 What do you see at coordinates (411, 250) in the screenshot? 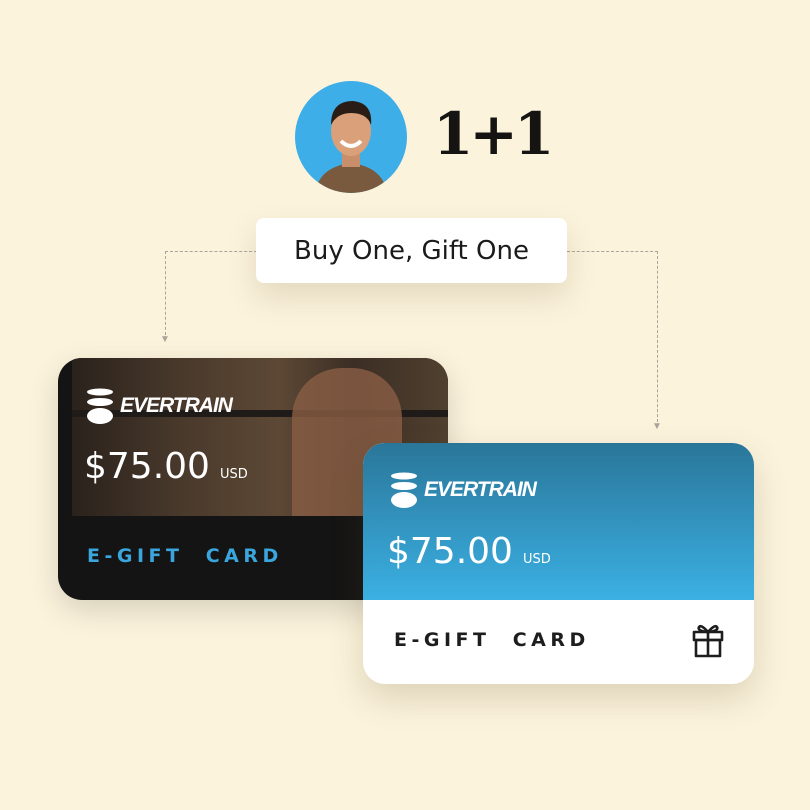
I see `promo-pill: Buy One, Gift One` at bounding box center [411, 250].